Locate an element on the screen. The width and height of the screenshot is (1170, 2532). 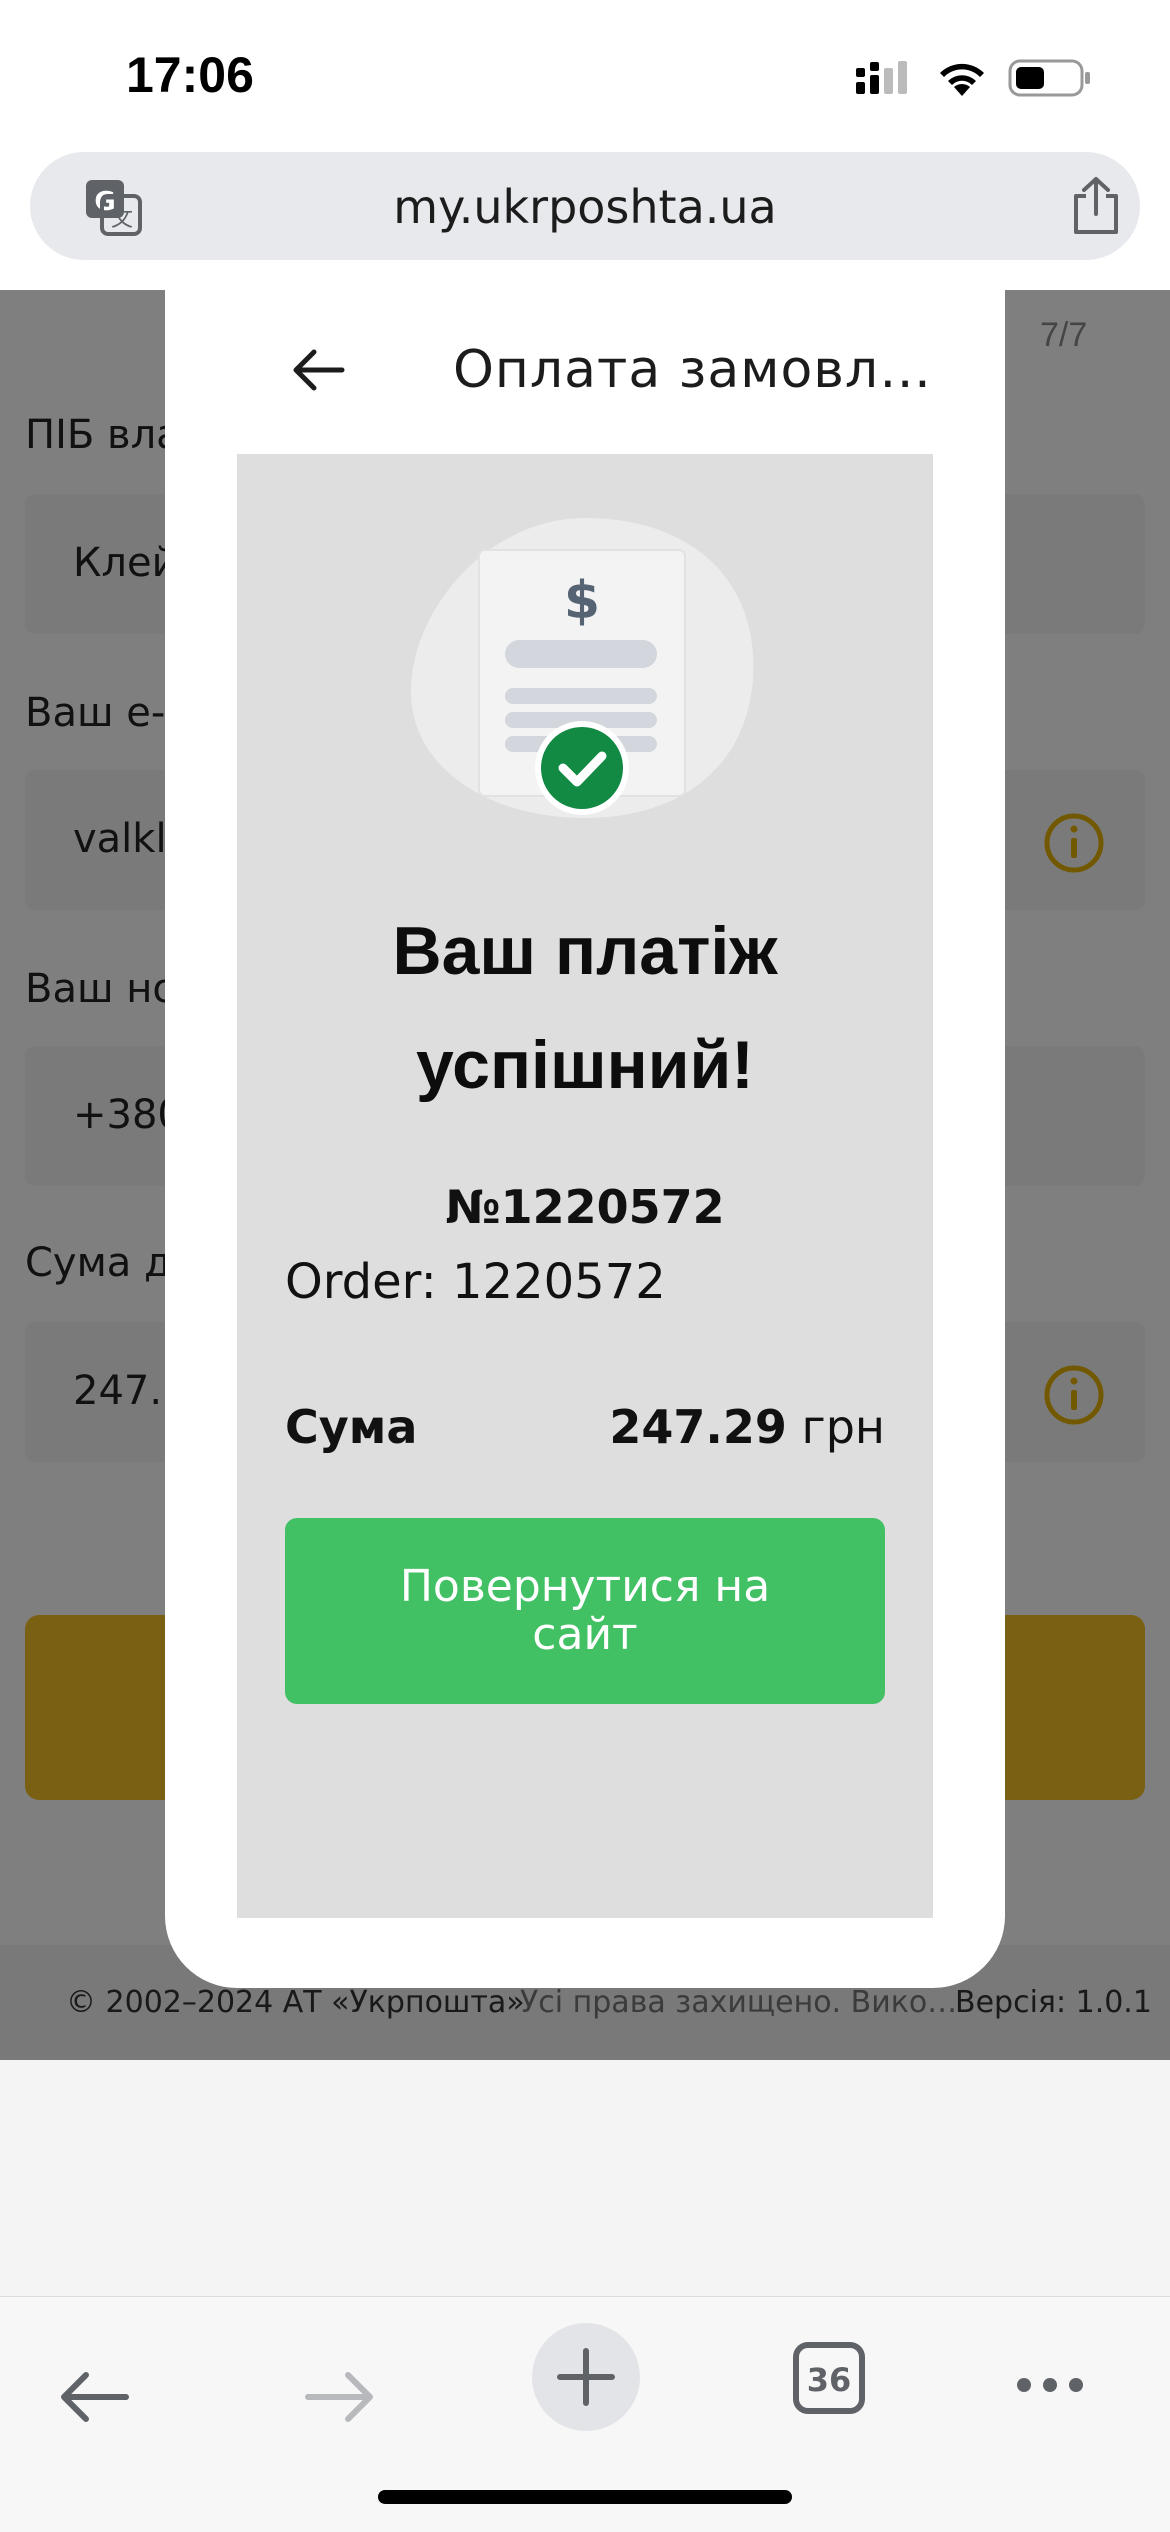
address-bar: G 文 my.ukrposhta.ua is located at coordinates (585, 206).